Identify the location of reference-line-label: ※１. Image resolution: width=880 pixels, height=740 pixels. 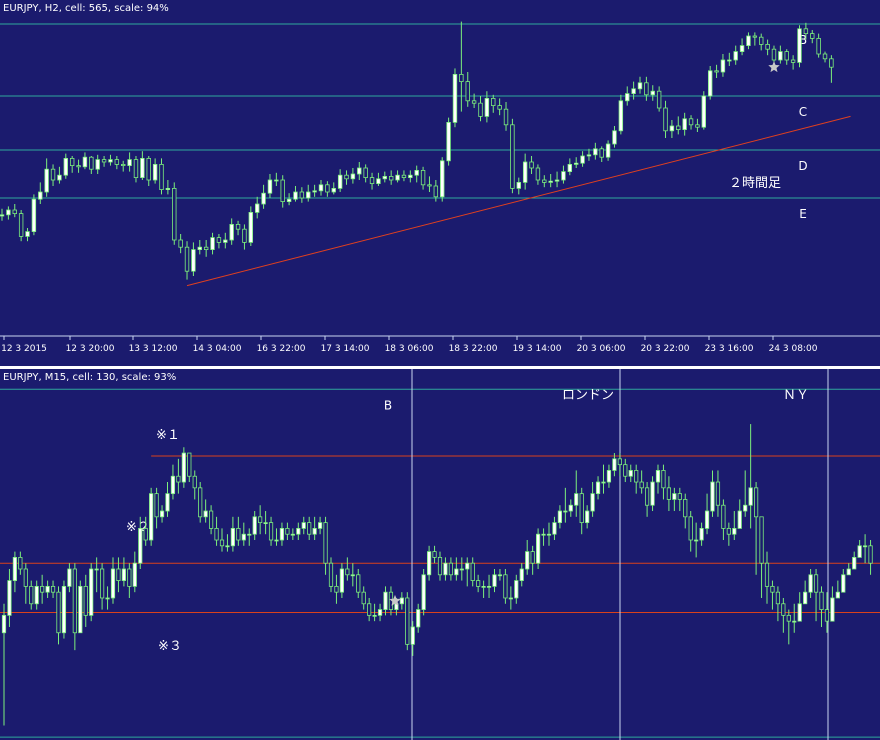
(168, 435).